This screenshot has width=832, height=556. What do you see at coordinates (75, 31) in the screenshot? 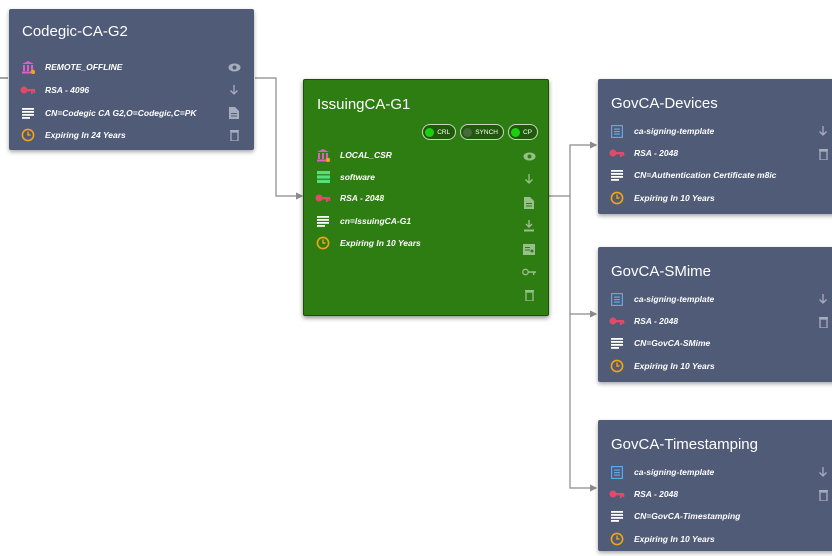
I see `node-title: Codegic-CA-G2` at bounding box center [75, 31].